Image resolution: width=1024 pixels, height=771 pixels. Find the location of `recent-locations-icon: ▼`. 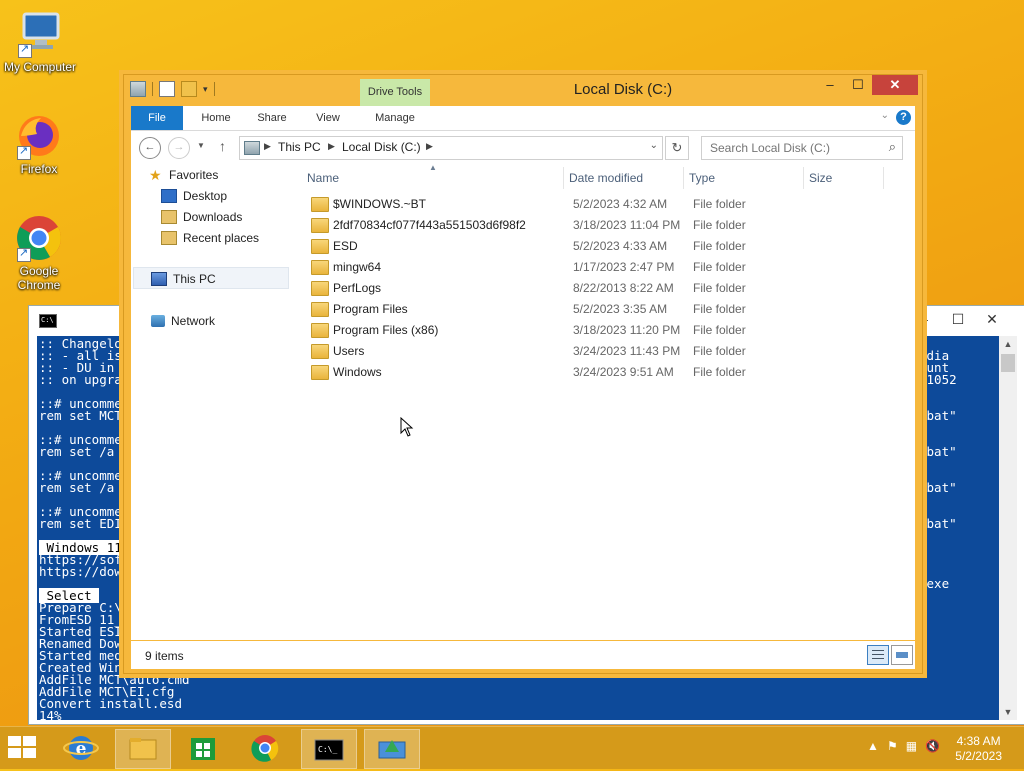

recent-locations-icon: ▼ is located at coordinates (201, 145).